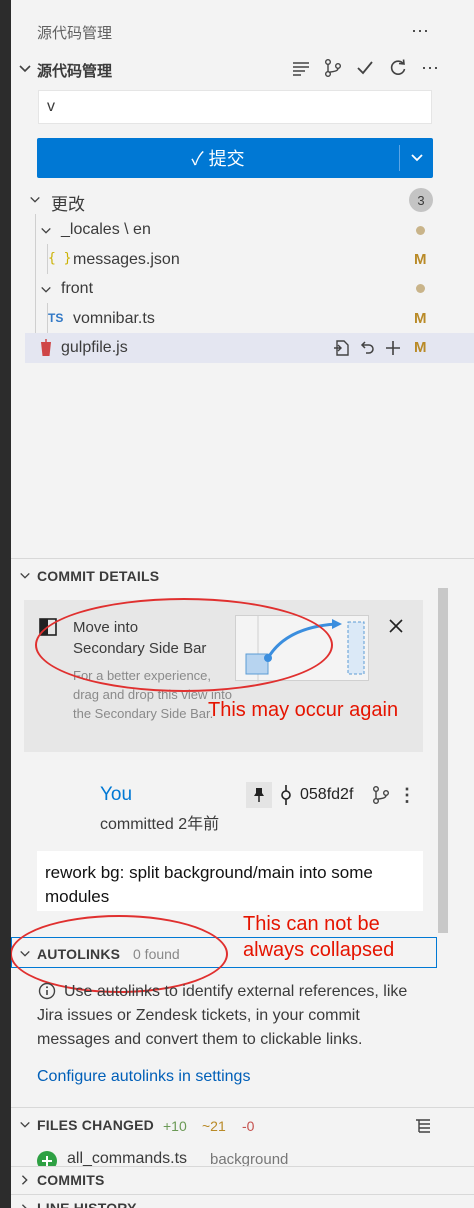 The image size is (474, 1208). What do you see at coordinates (430, 68) in the screenshot?
I see `scm-more-actions-icon: ⋯` at bounding box center [430, 68].